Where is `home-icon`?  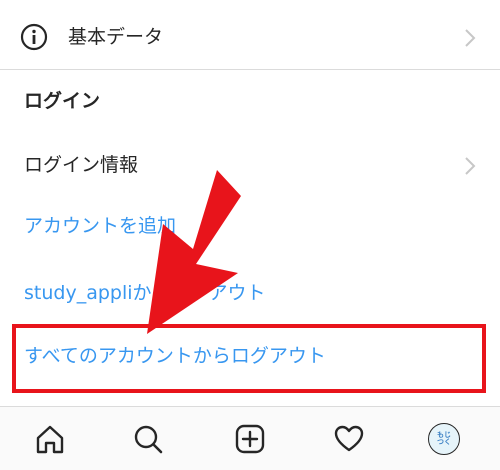
home-icon is located at coordinates (50, 439).